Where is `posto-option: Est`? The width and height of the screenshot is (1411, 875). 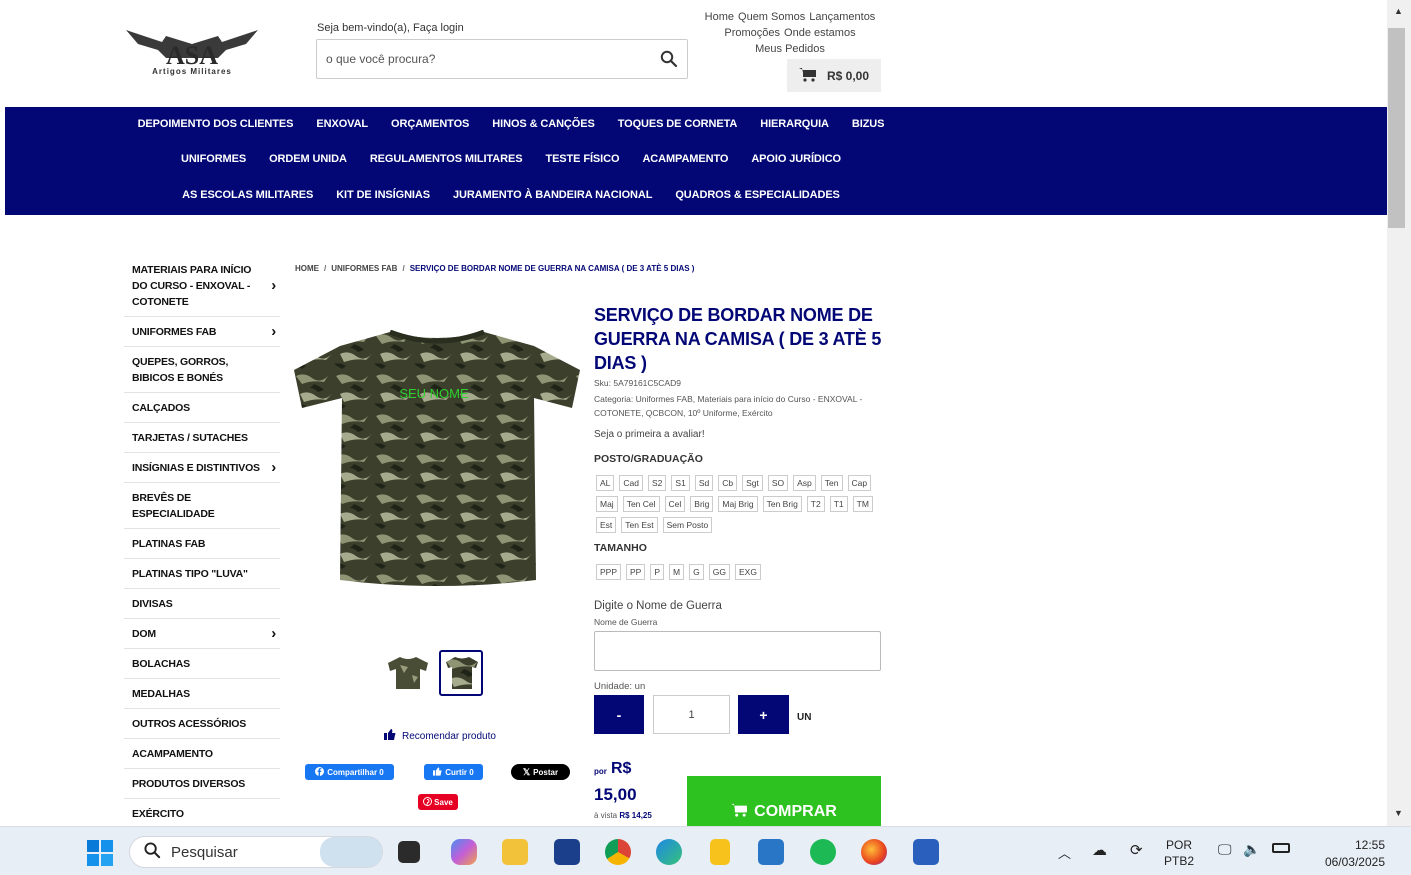 posto-option: Est is located at coordinates (606, 525).